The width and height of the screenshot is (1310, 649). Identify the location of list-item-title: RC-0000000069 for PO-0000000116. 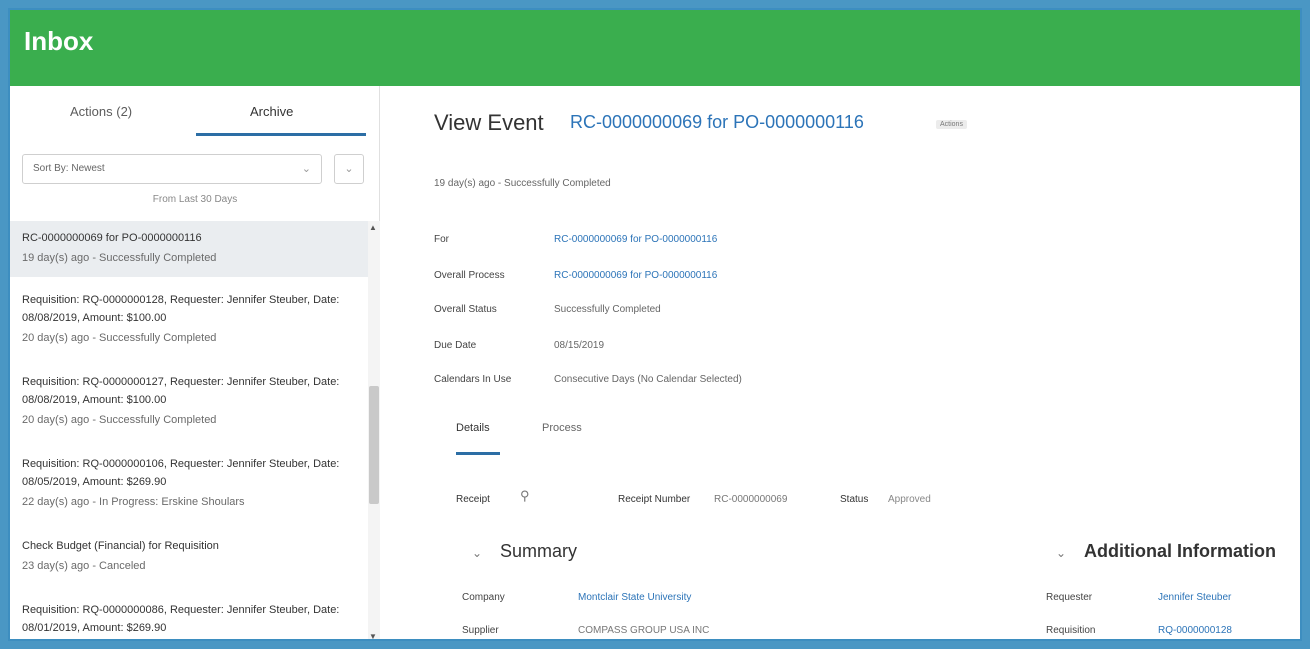
(112, 238).